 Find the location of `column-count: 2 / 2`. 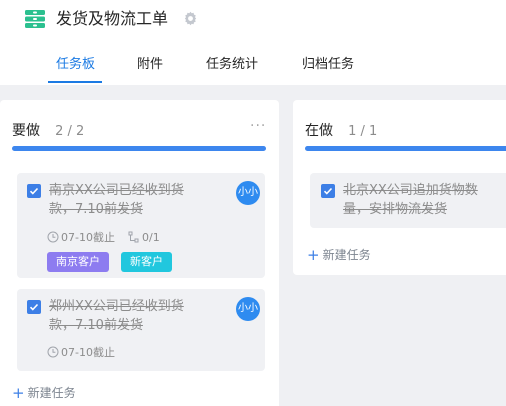

column-count: 2 / 2 is located at coordinates (70, 131).